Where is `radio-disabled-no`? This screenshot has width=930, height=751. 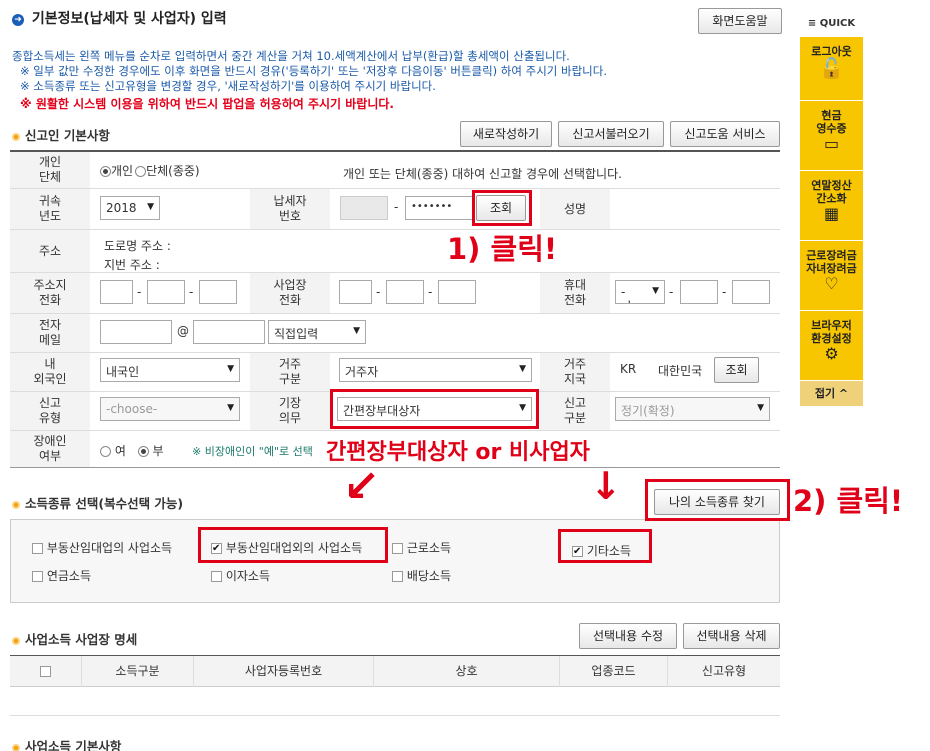
radio-disabled-no is located at coordinates (143, 451).